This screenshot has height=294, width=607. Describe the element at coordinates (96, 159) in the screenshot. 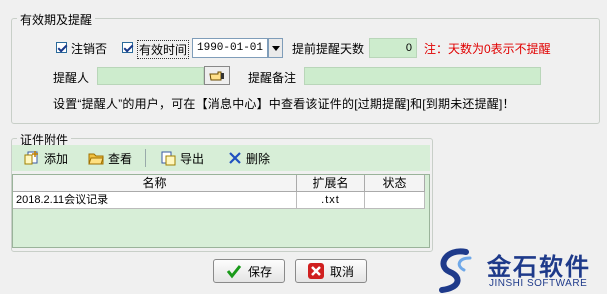

I see `open-folder-icon` at that location.